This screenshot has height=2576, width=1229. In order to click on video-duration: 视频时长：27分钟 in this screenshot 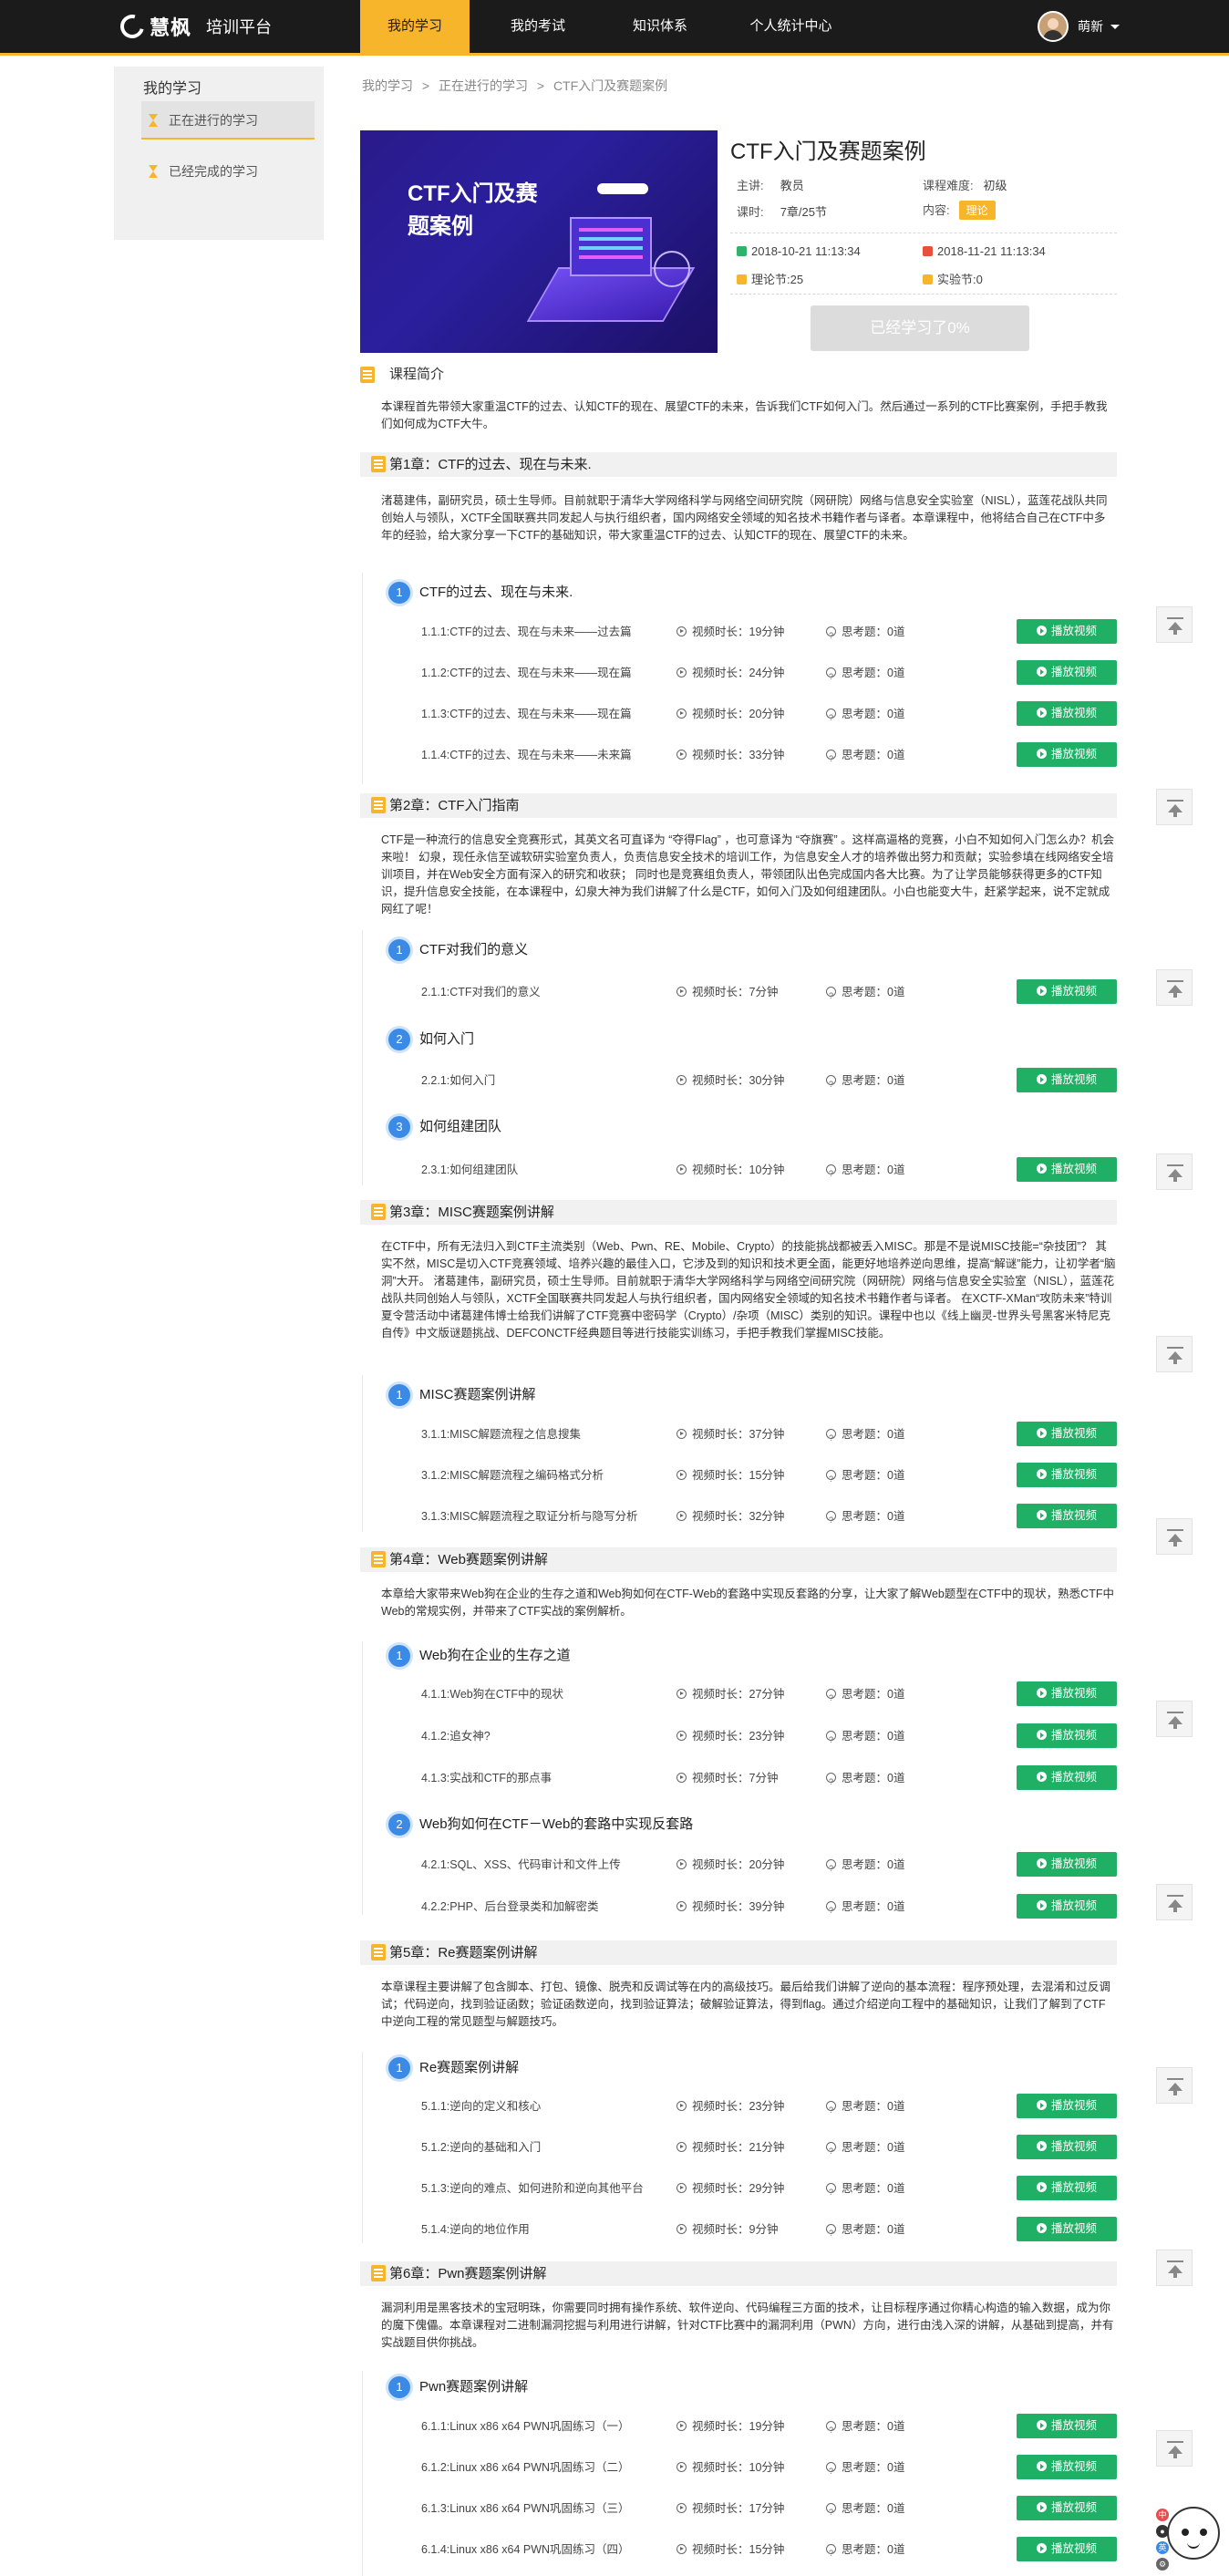, I will do `click(730, 1694)`.